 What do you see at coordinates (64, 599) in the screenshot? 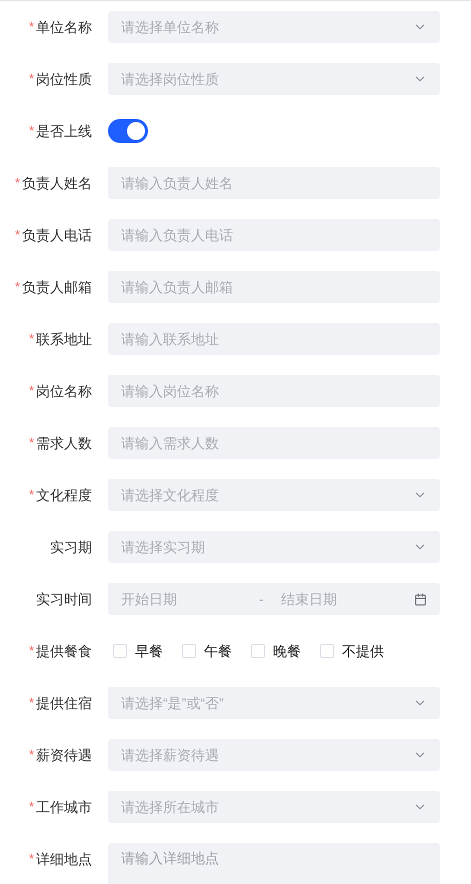
I see `field-label: 实习时间` at bounding box center [64, 599].